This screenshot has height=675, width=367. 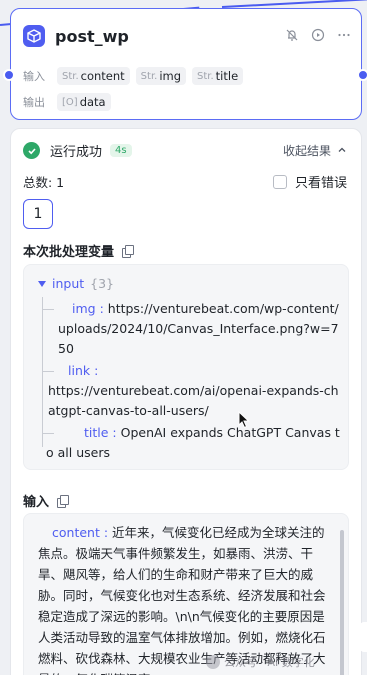 What do you see at coordinates (213, 662) in the screenshot?
I see `watermark-logo-icon` at bounding box center [213, 662].